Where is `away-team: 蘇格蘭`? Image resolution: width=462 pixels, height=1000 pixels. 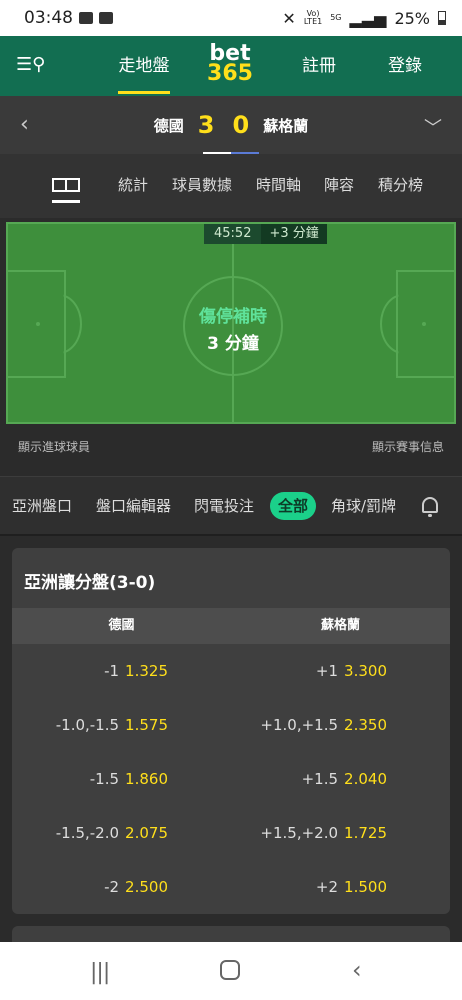 away-team: 蘇格蘭 is located at coordinates (286, 125).